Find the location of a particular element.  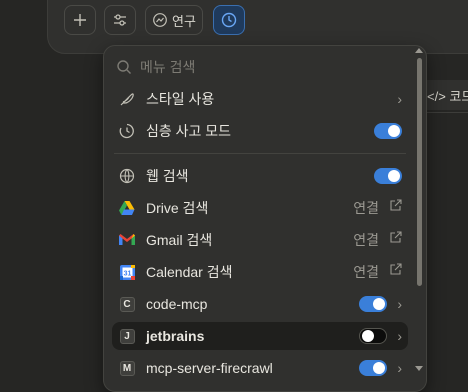

menu-item-gmail-search: Gmail 검색 연결 is located at coordinates (260, 240).